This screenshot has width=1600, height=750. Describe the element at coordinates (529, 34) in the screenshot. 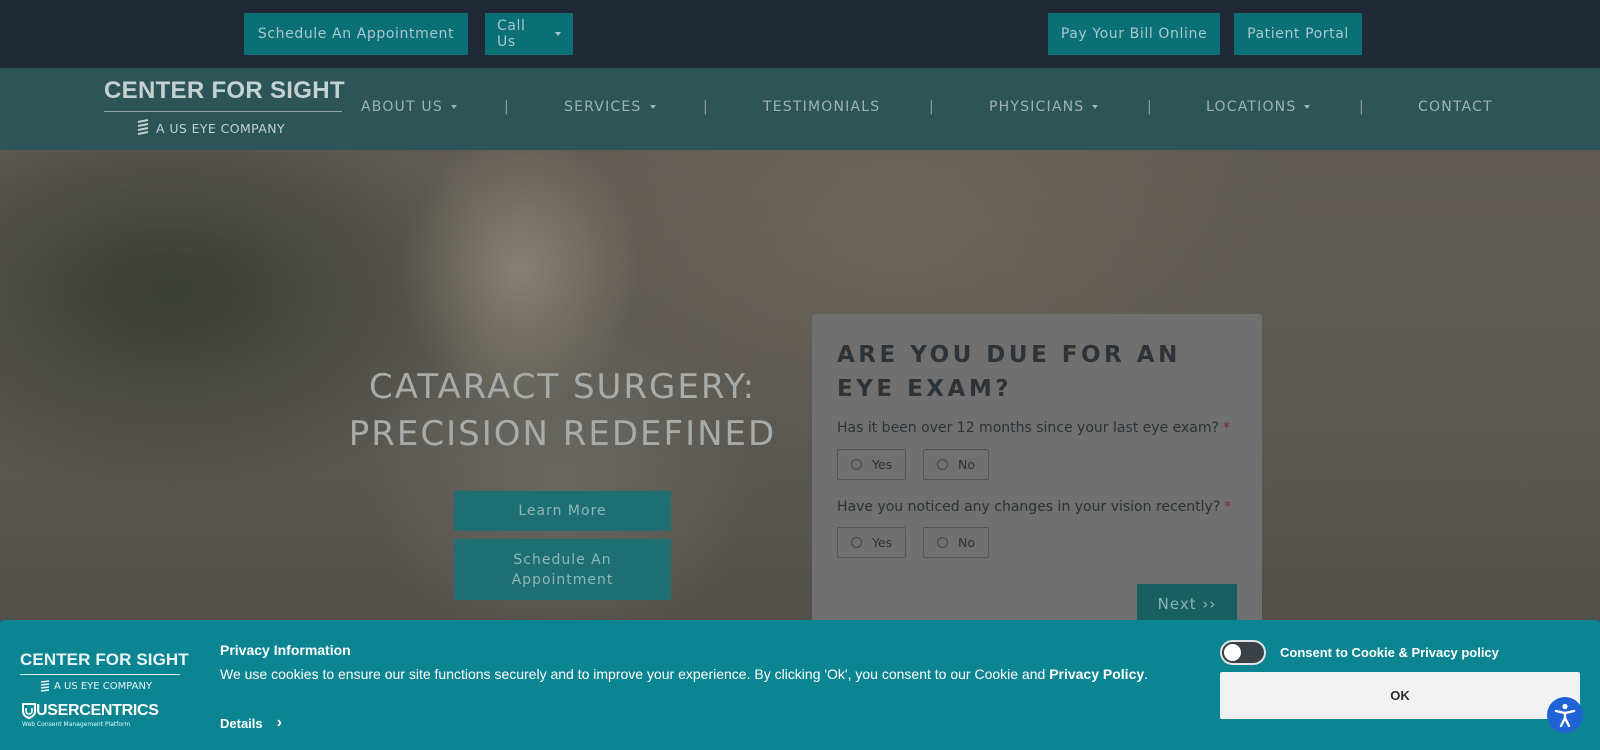

I see `call-us-button: Call Us` at that location.